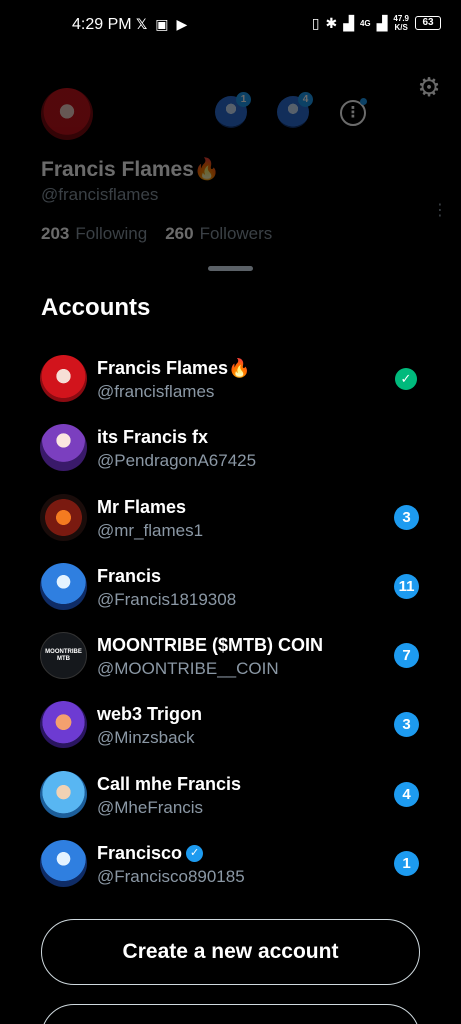 Image resolution: width=461 pixels, height=1024 pixels. I want to click on account-row: web3 Trigon @Minzsback 3, so click(230, 725).